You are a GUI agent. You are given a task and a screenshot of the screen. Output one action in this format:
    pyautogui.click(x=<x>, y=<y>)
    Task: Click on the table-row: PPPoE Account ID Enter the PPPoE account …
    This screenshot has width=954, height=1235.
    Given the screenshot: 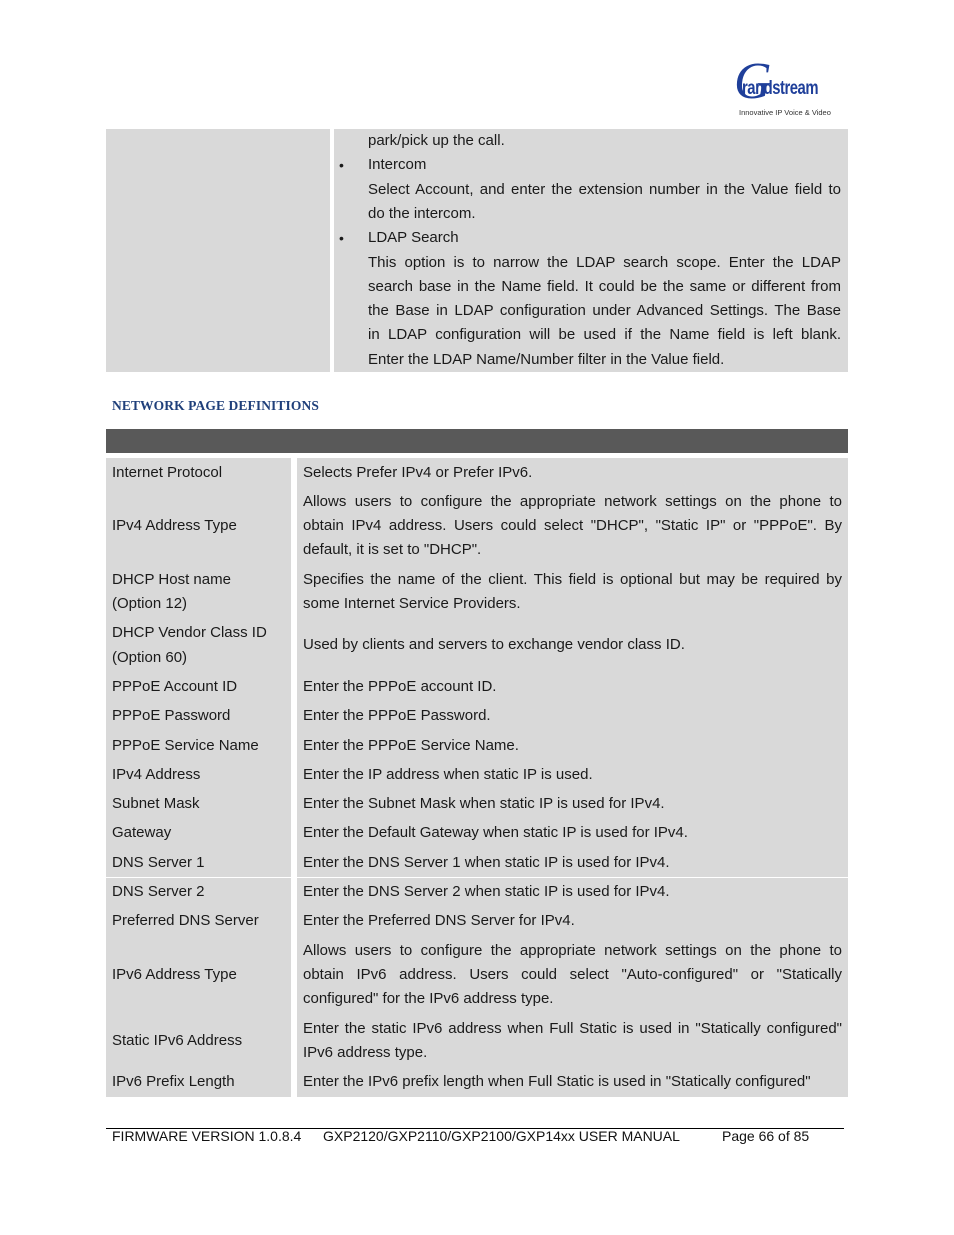 What is the action you would take?
    pyautogui.click(x=477, y=687)
    